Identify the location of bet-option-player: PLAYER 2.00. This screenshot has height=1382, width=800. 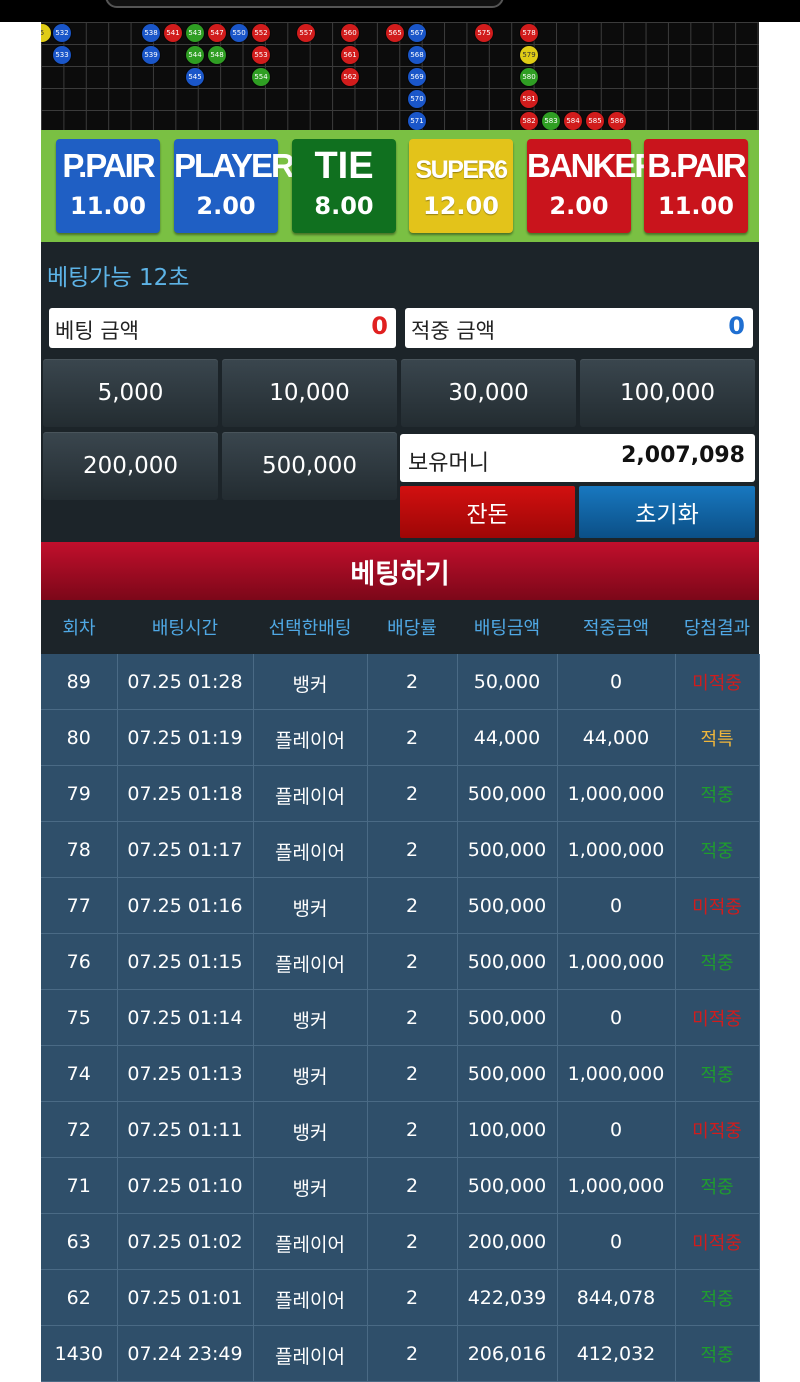
(234, 186).